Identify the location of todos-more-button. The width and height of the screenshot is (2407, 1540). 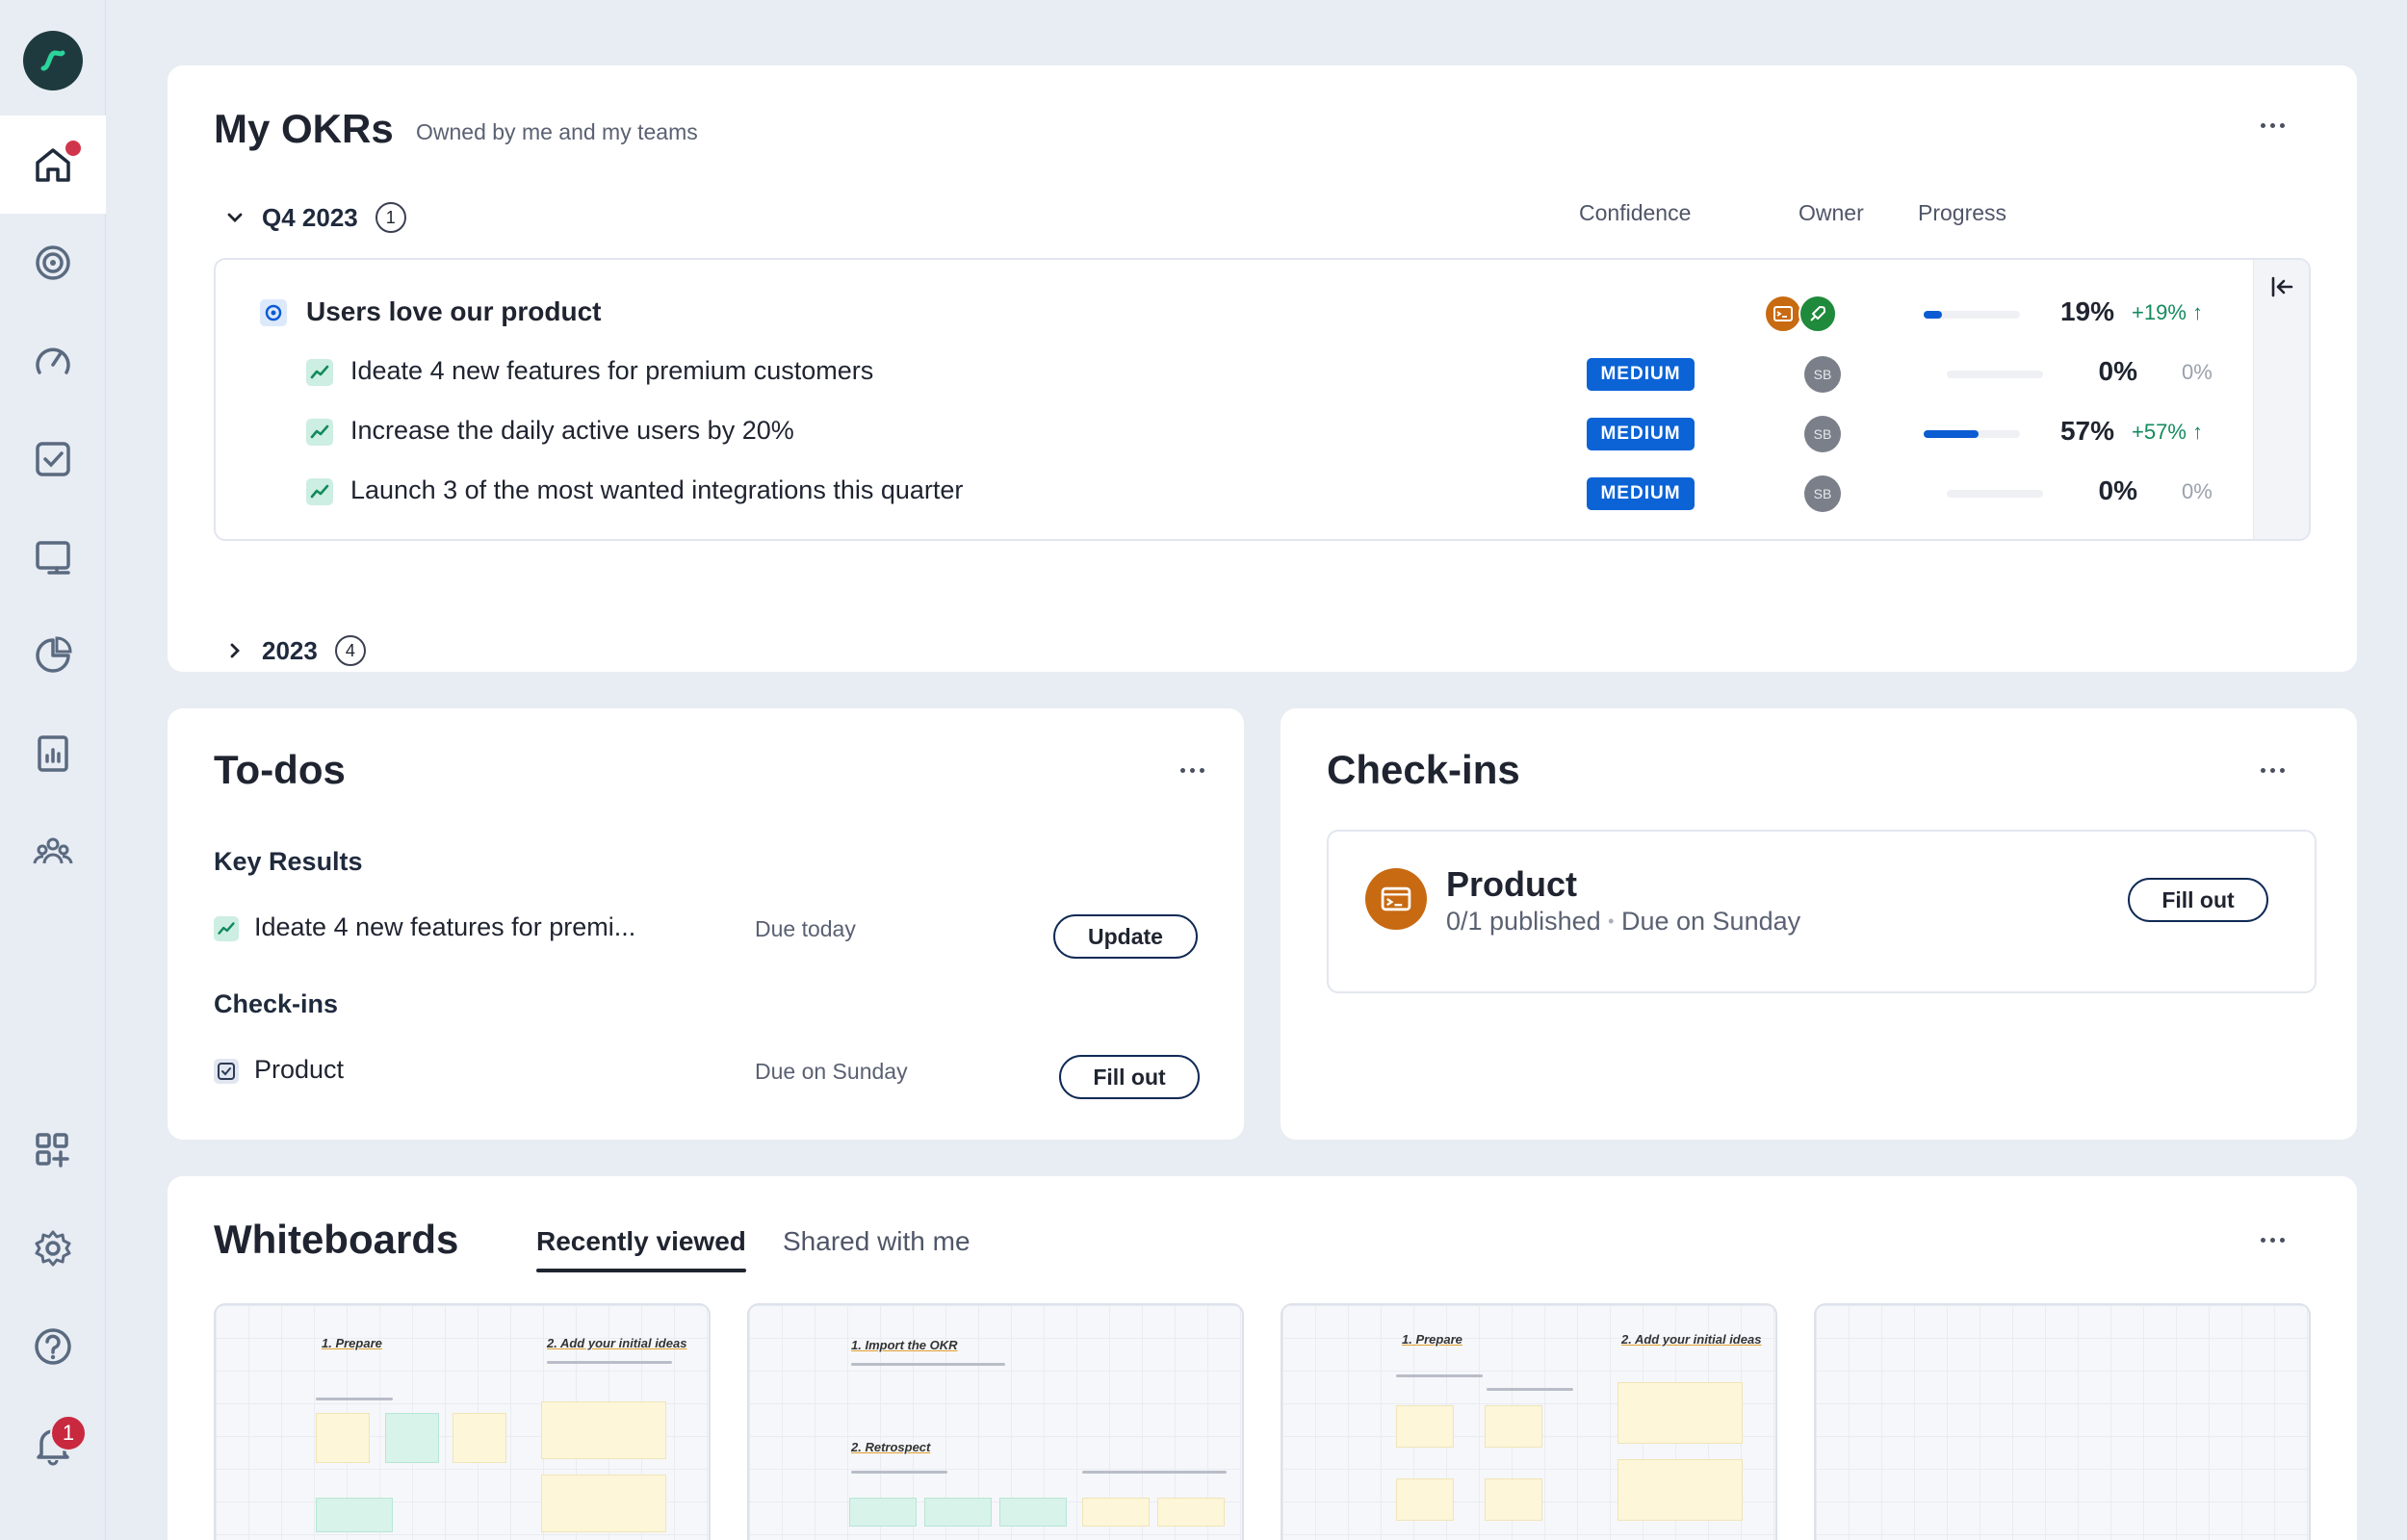
(1192, 770).